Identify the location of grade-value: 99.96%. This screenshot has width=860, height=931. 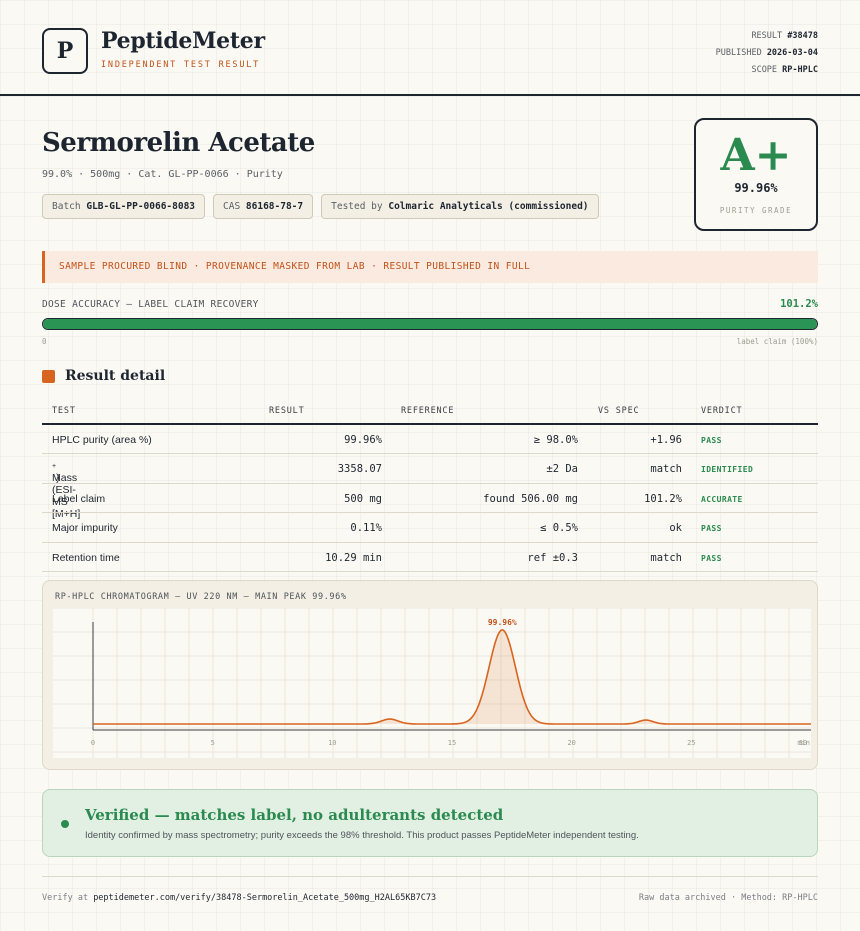
(756, 188).